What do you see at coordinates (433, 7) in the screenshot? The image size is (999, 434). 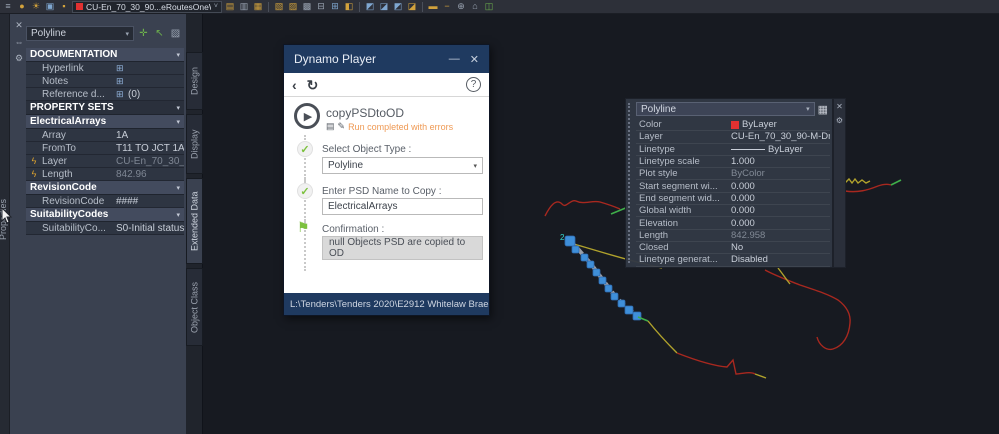 I see `linetype-icon: ▬` at bounding box center [433, 7].